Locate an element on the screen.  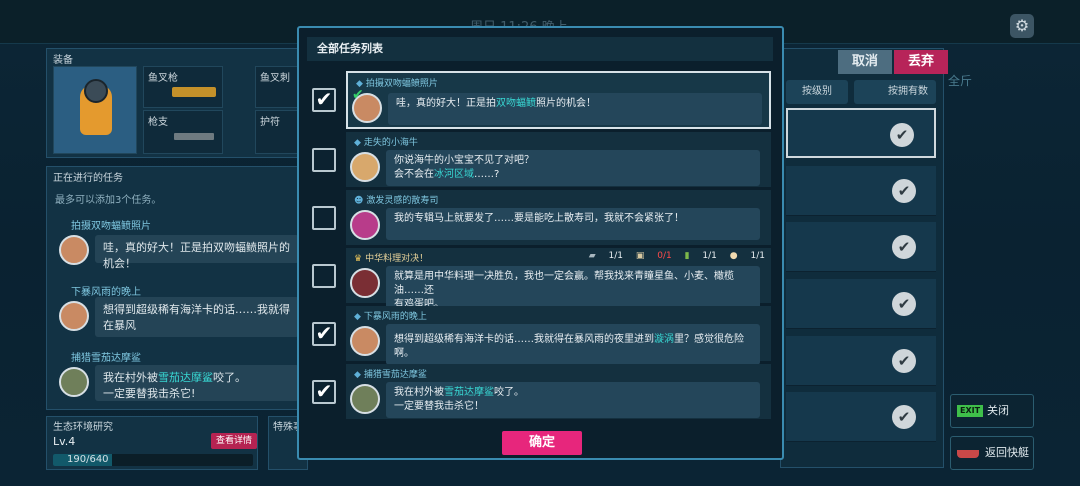
equipment-title: 装备 is located at coordinates (63, 60).